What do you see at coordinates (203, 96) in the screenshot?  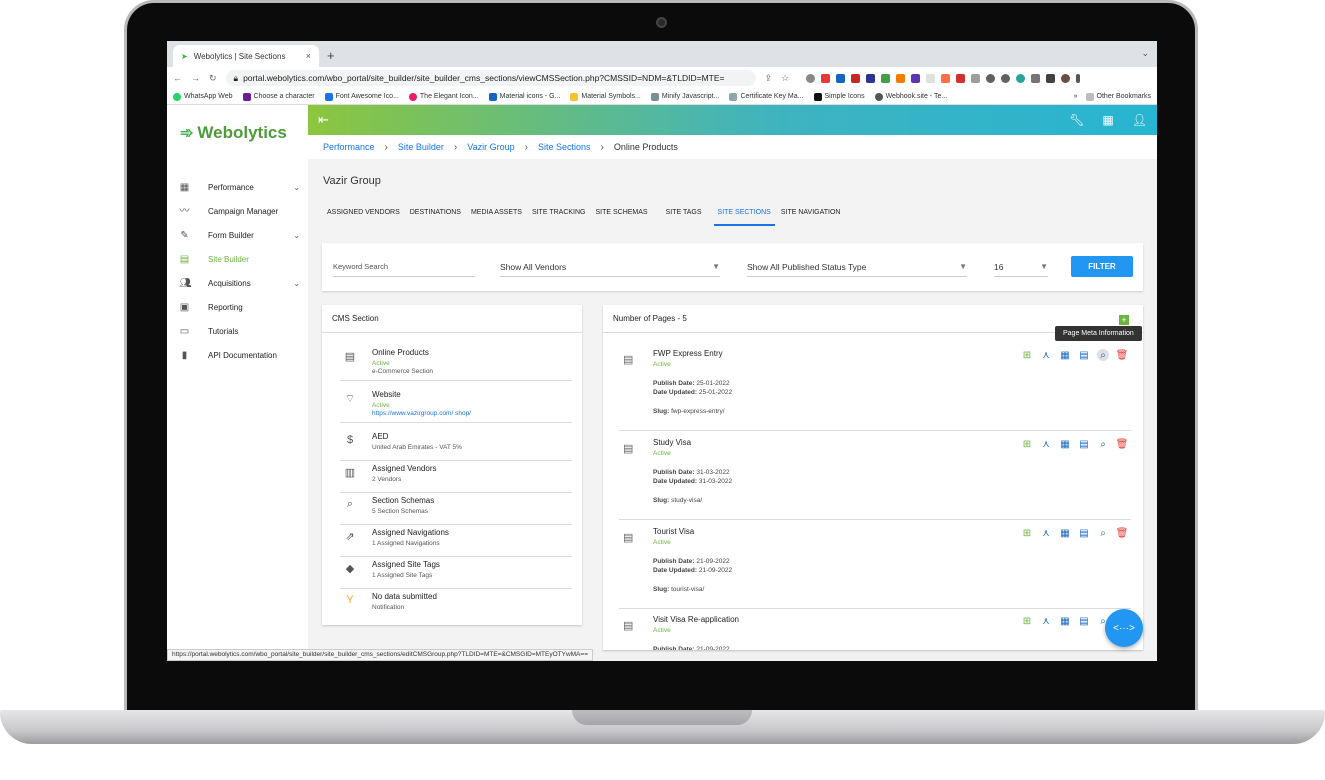 I see `bookmark: WhatsApp Web` at bounding box center [203, 96].